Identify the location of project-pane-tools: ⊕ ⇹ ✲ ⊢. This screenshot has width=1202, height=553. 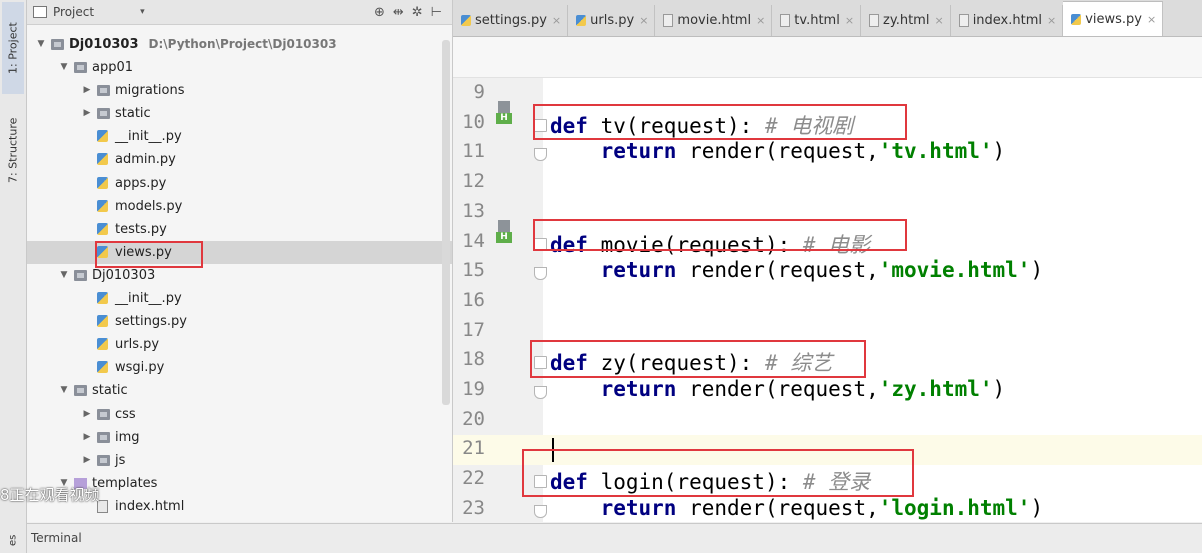
(408, 12).